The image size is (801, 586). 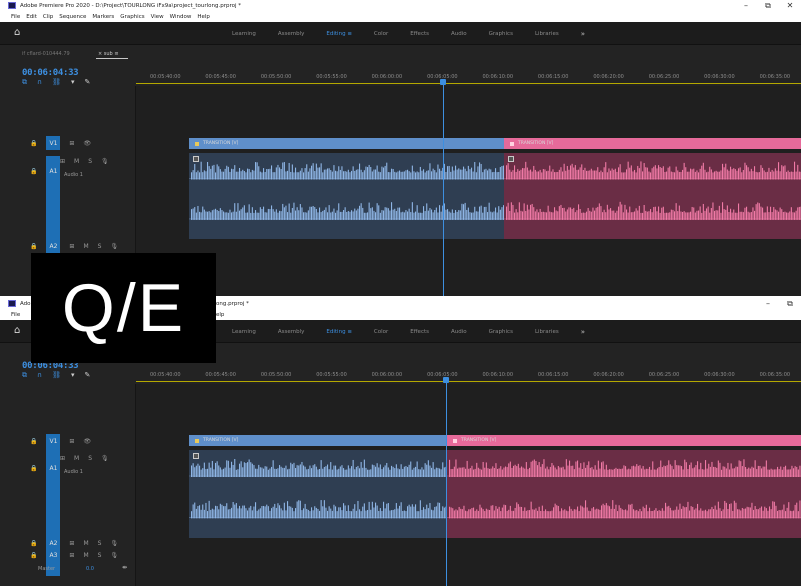 What do you see at coordinates (181, 17) in the screenshot?
I see `menu-window: Window` at bounding box center [181, 17].